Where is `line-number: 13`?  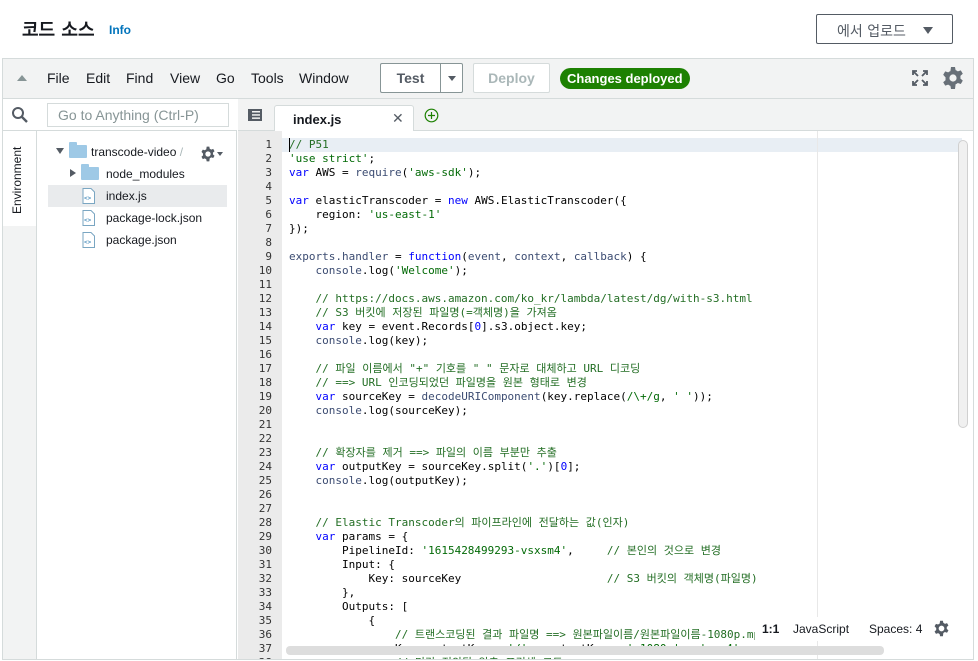 line-number: 13 is located at coordinates (265, 312).